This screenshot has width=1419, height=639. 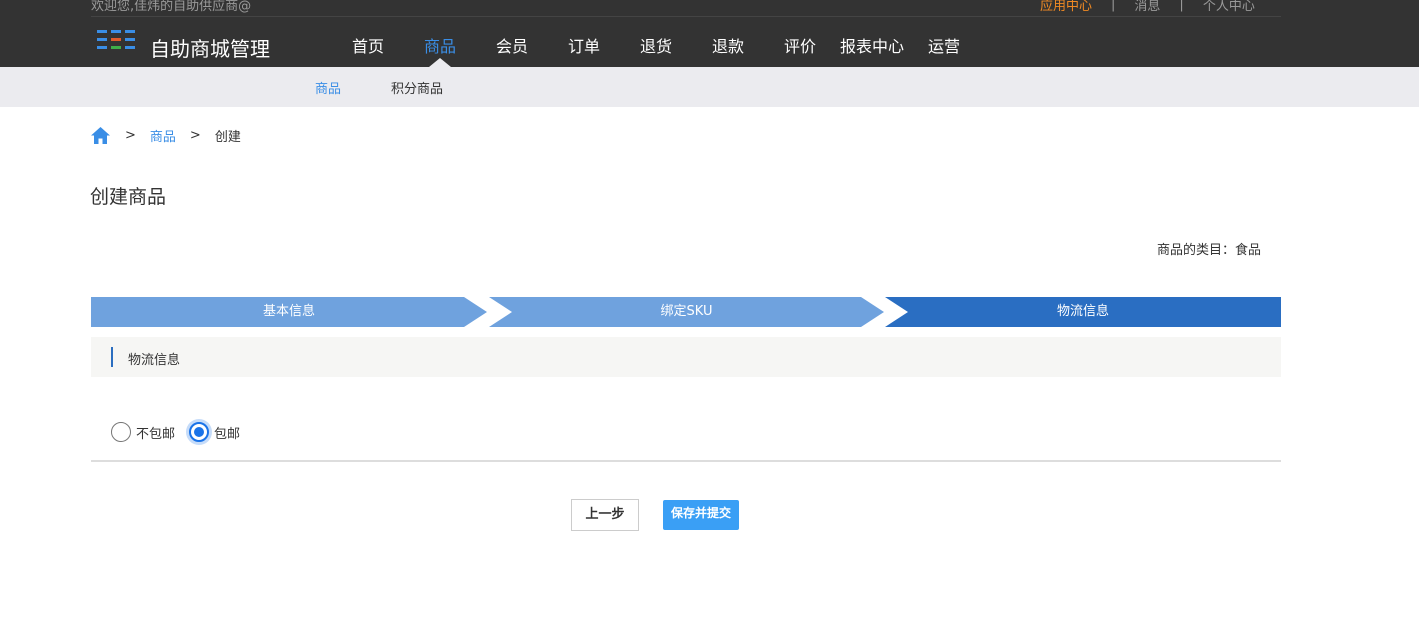 I want to click on section-header: 物流信息, so click(x=686, y=357).